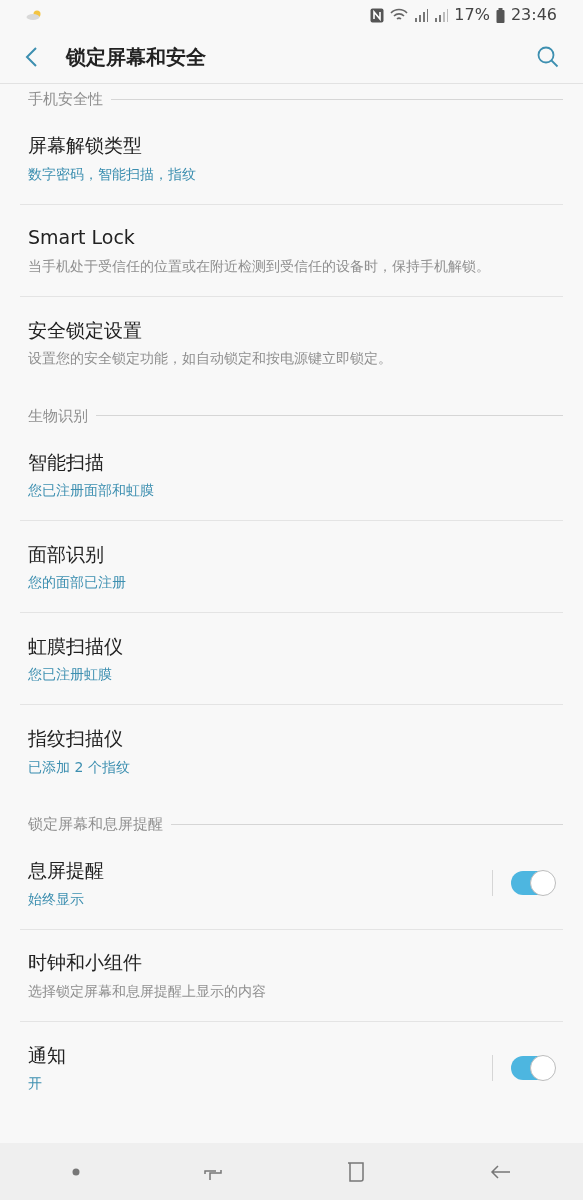 The height and width of the screenshot is (1200, 583). I want to click on item-subtitle: 始终显示, so click(56, 899).